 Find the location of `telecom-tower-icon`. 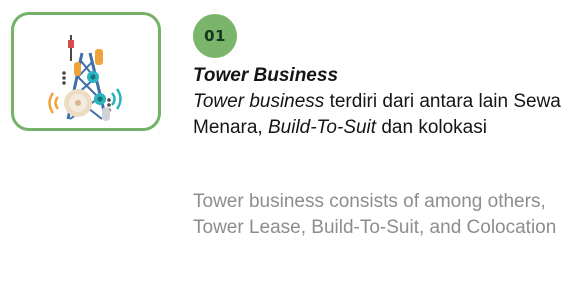

telecom-tower-icon is located at coordinates (85, 78).